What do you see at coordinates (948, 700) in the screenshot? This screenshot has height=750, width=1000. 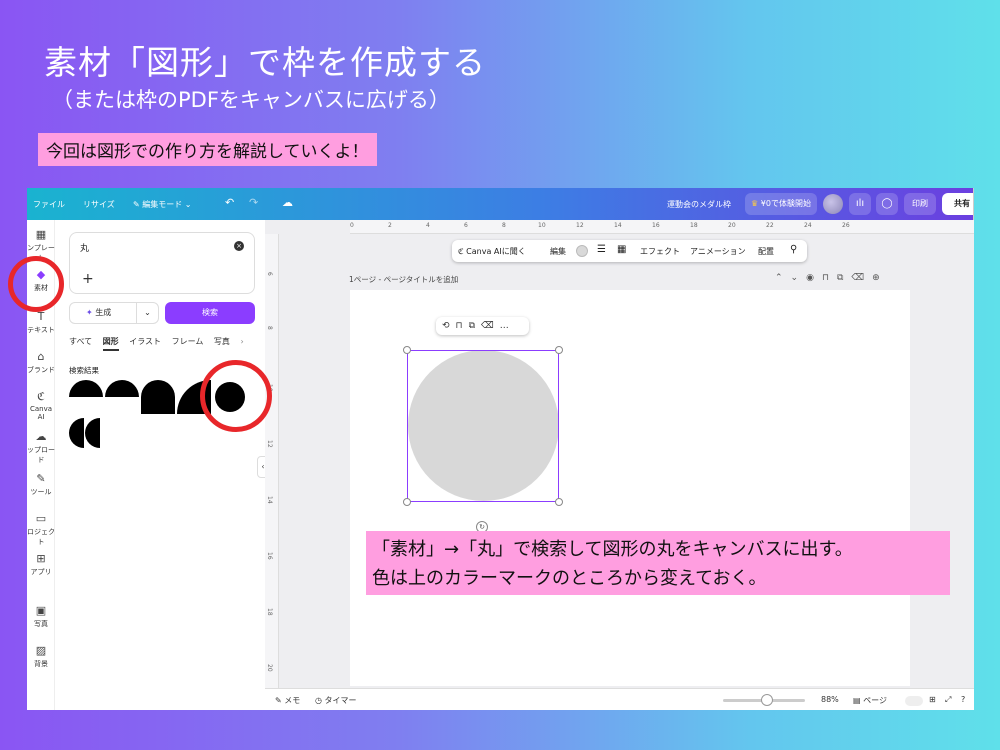 I see `fullscreen-icon: ⤢` at bounding box center [948, 700].